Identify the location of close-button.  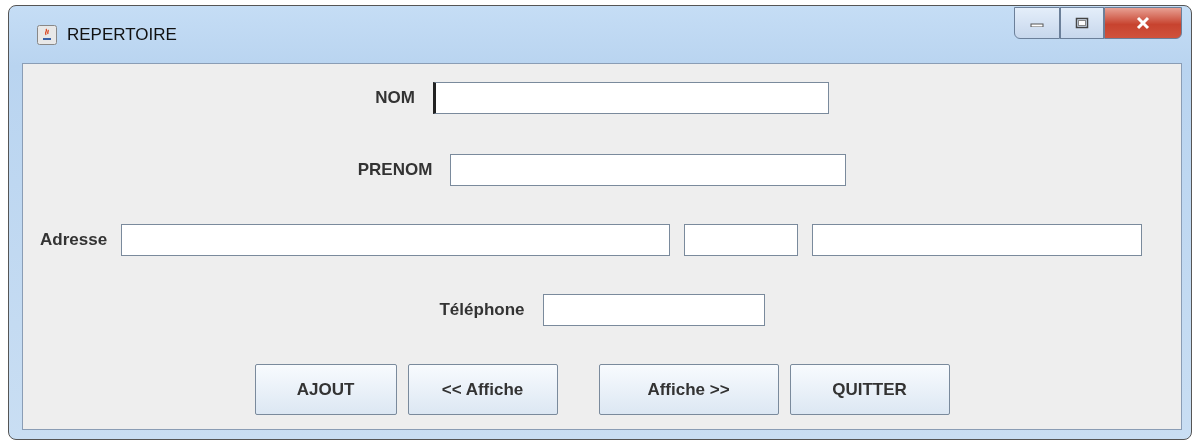
(1143, 23).